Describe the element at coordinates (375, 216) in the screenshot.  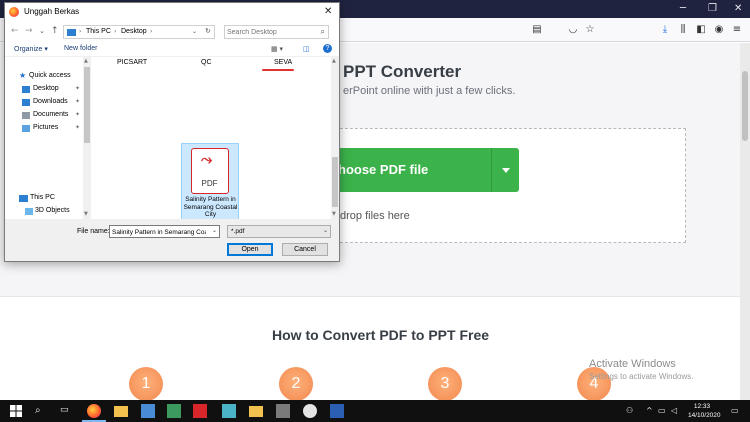
I see `drop-hint: drop files here` at that location.